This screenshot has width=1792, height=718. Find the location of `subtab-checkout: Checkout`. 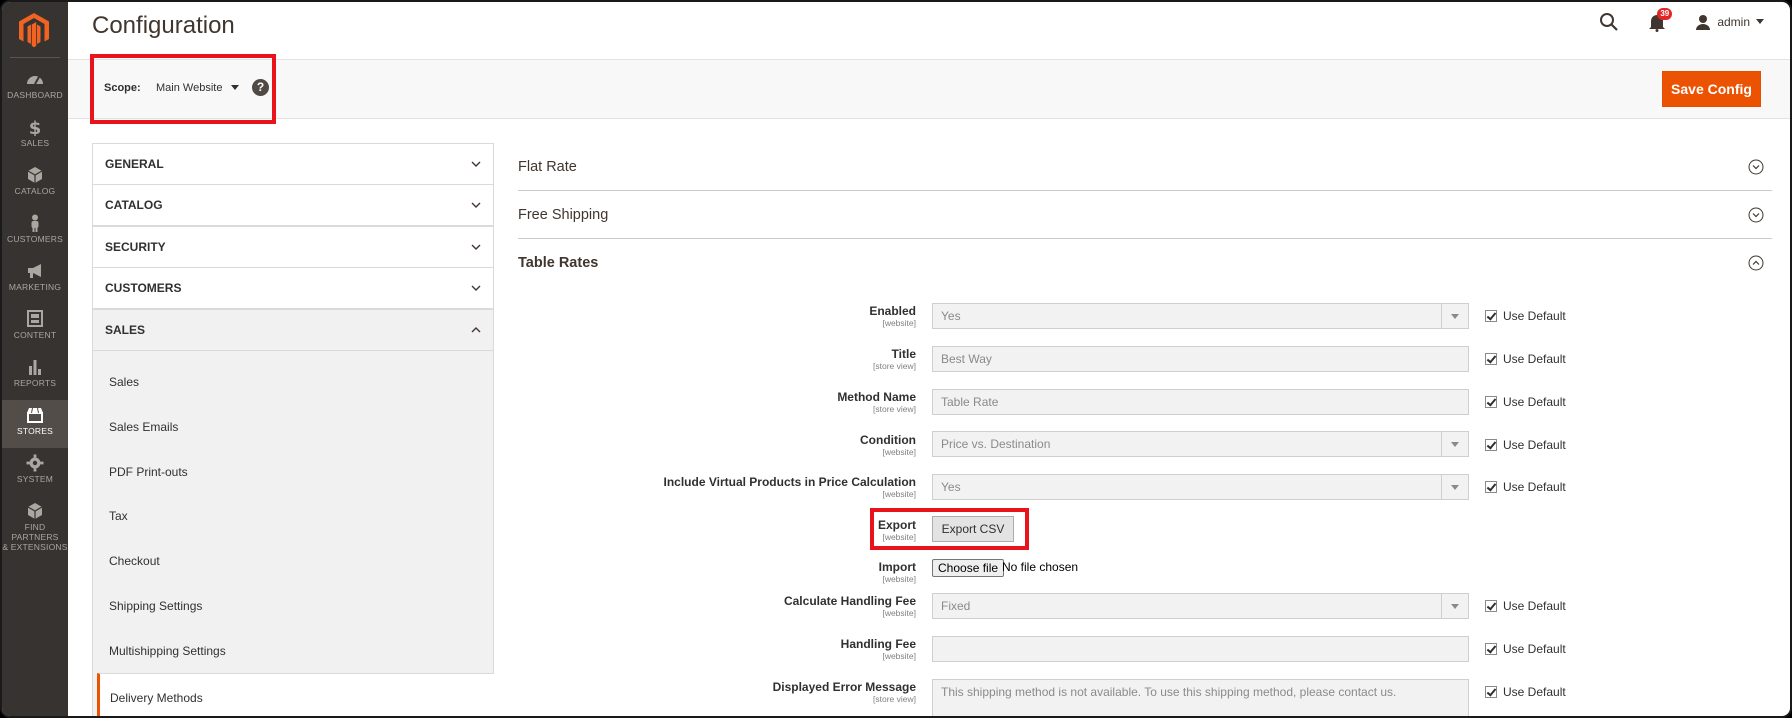

subtab-checkout: Checkout is located at coordinates (134, 561).